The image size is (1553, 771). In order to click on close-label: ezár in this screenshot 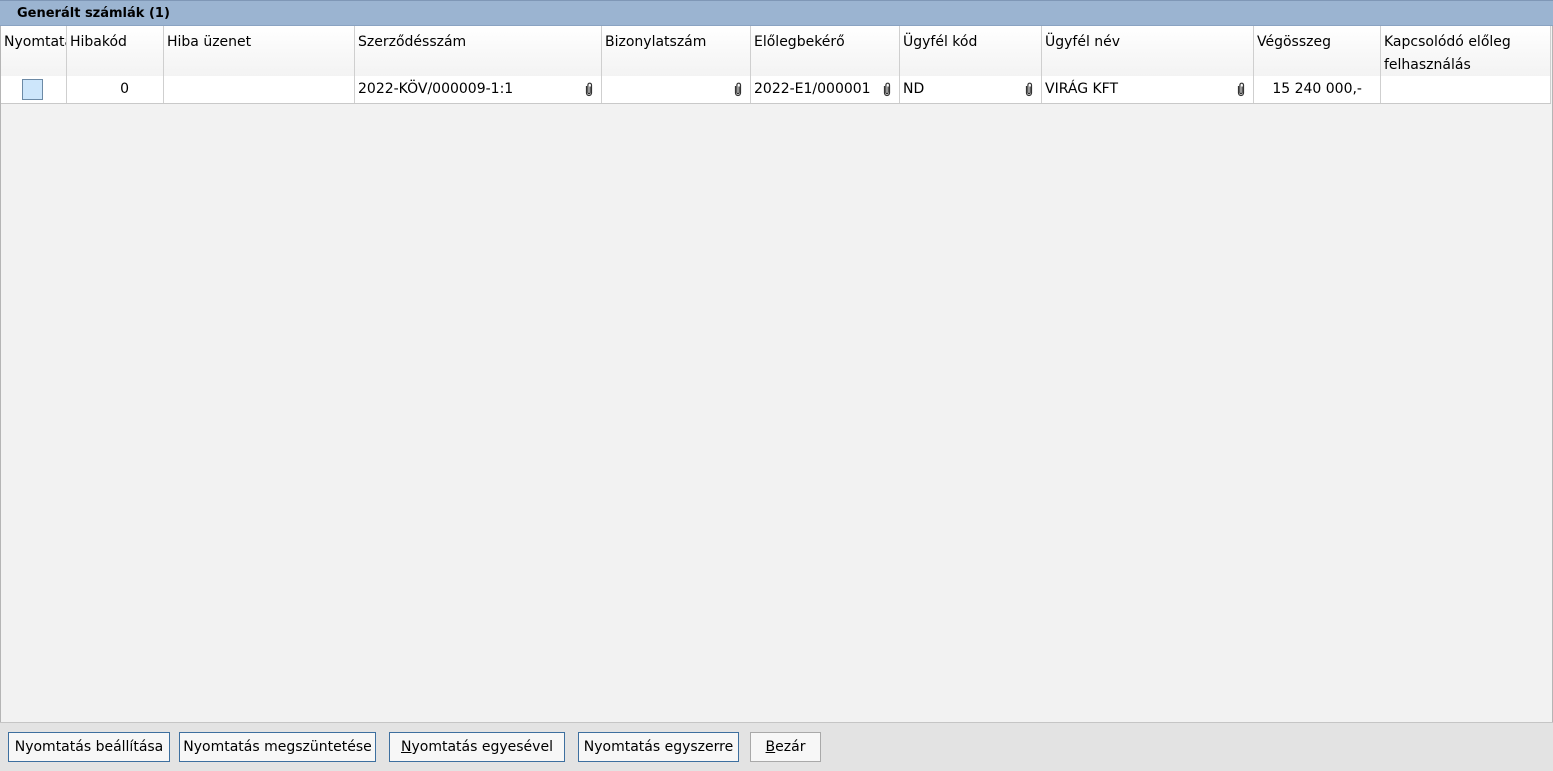, I will do `click(790, 747)`.